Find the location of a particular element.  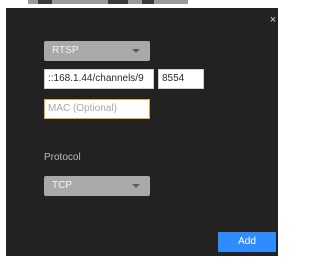

protocol-value: TCP is located at coordinates (62, 185).